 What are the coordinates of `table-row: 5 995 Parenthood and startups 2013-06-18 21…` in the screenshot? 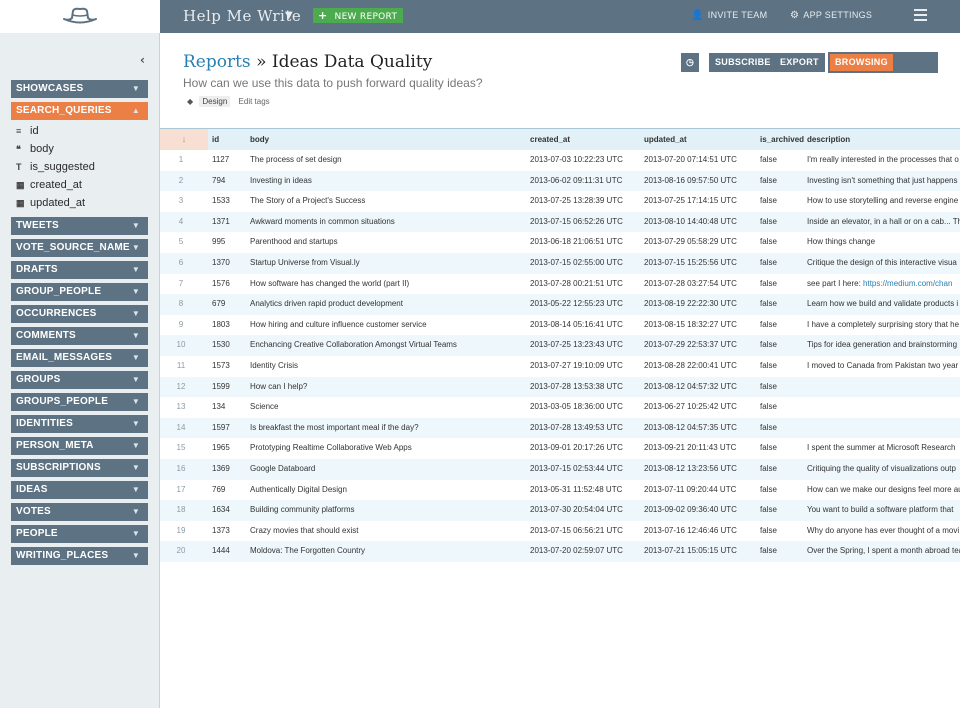 It's located at (560, 242).